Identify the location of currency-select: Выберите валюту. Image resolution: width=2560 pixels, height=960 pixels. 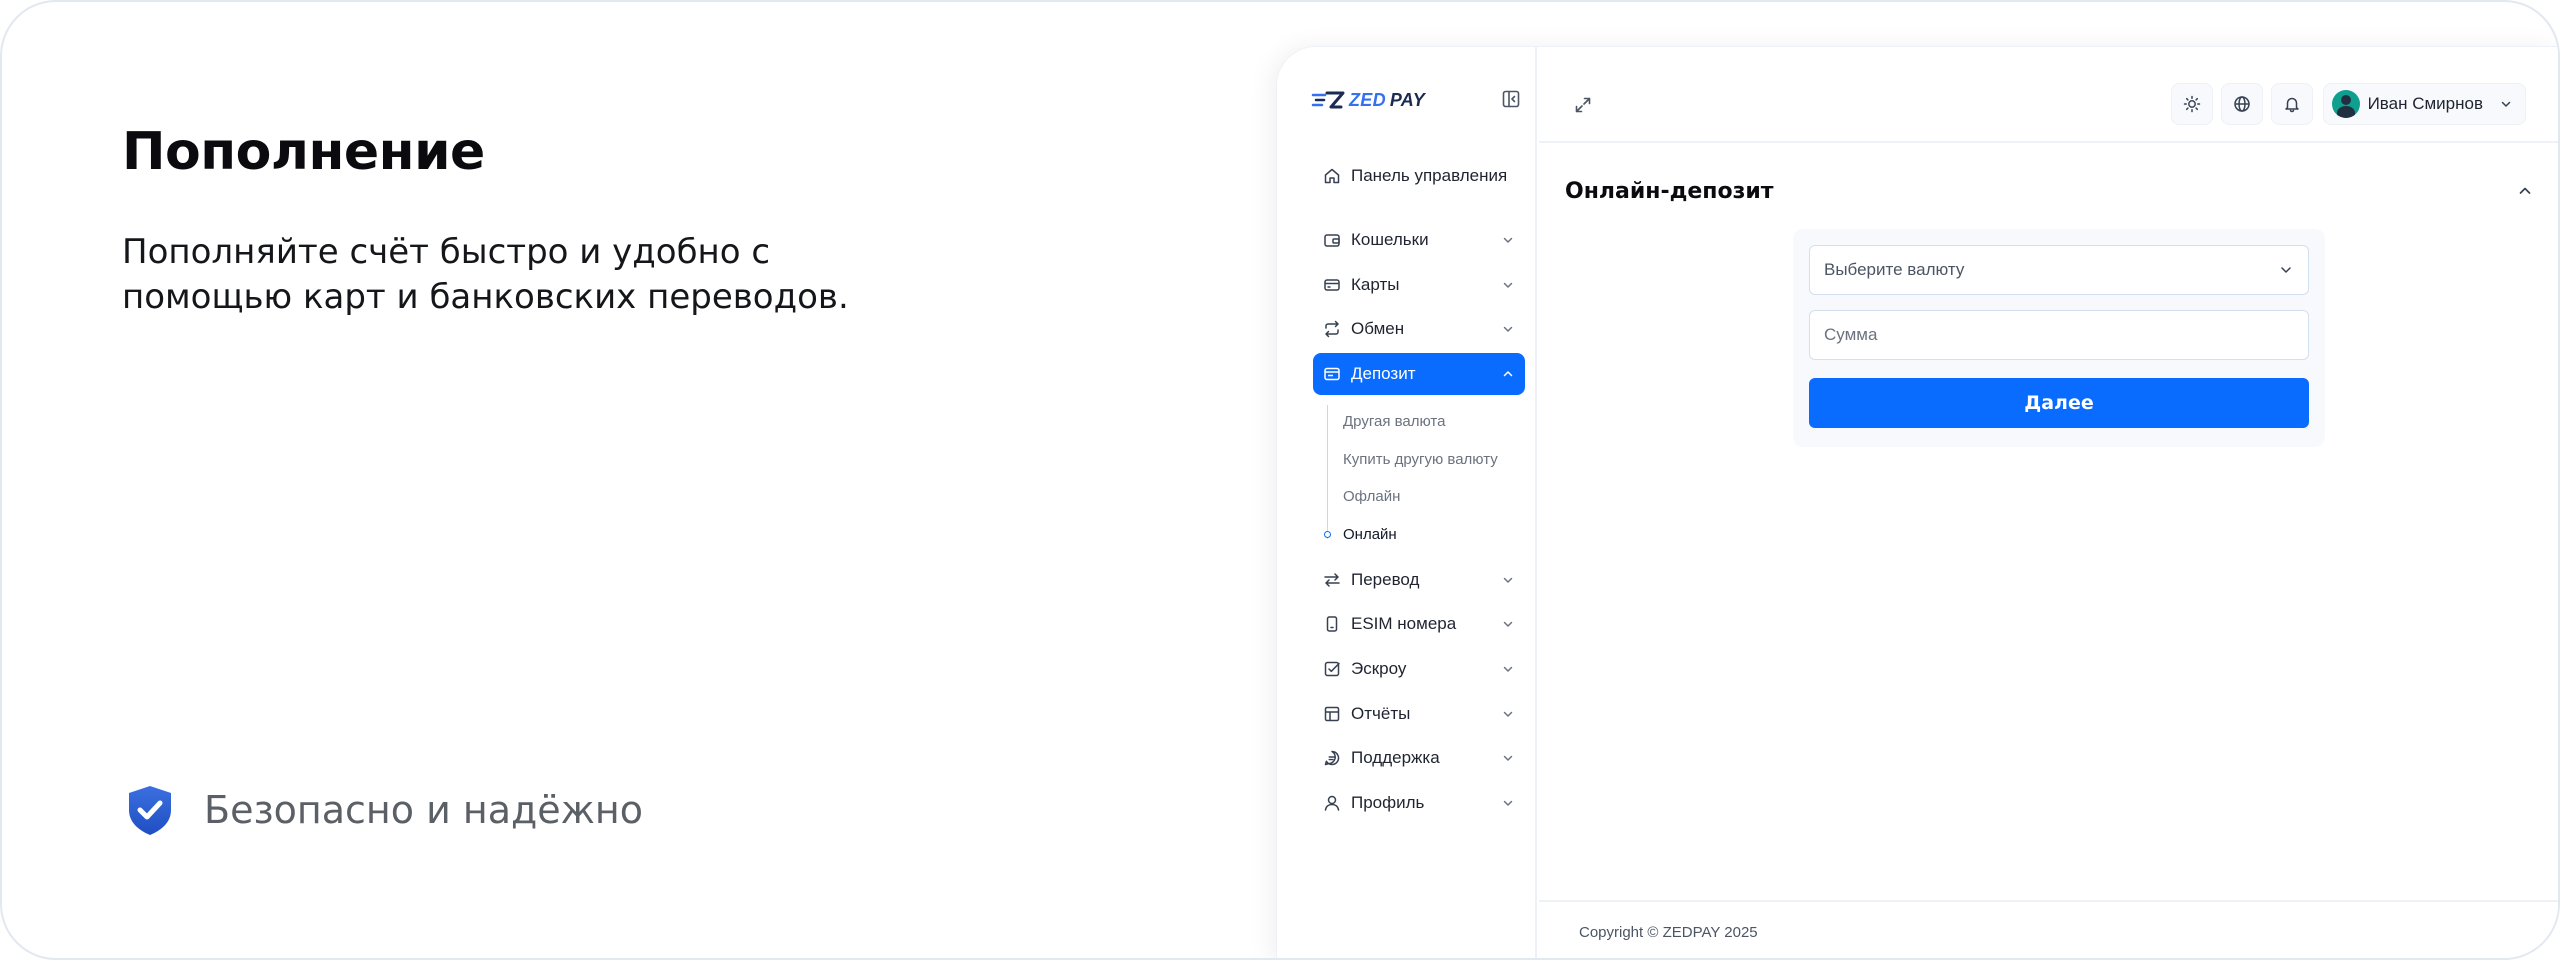
(2059, 270).